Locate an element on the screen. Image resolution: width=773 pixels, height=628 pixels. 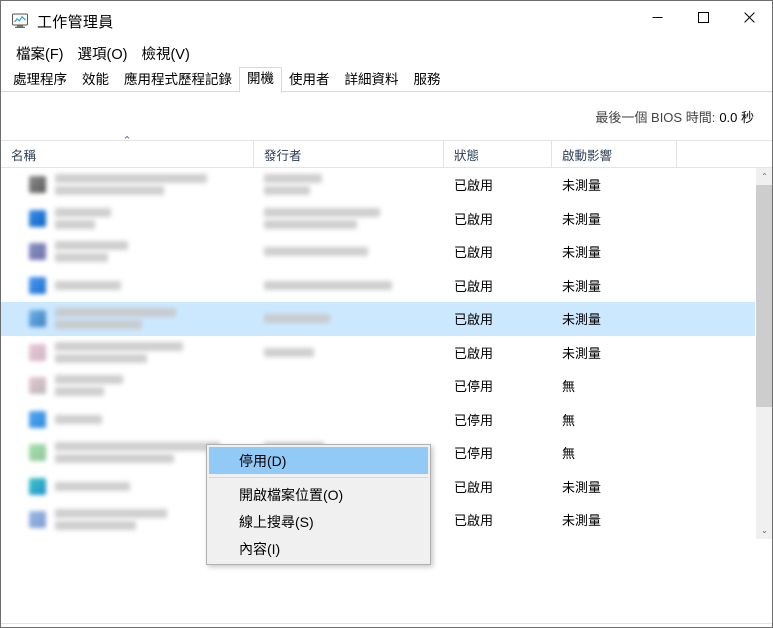
context-menu-item-search-online: 線上搜尋(S) is located at coordinates (318, 521).